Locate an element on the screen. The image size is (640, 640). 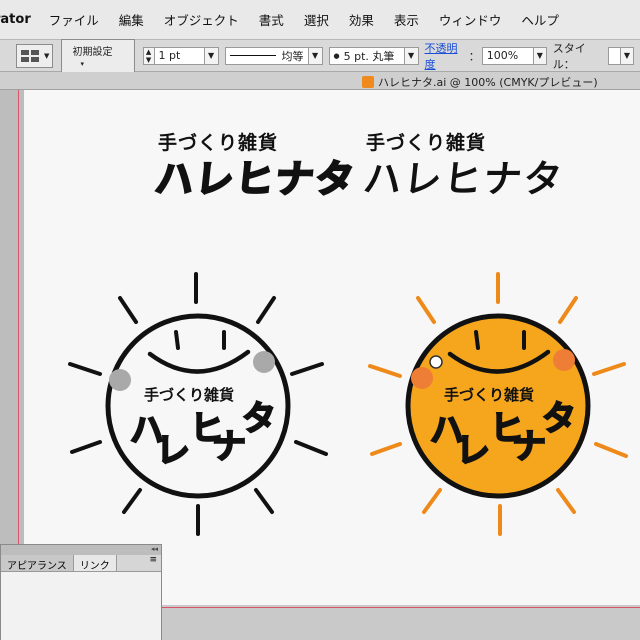
brush-control: ● 5 pt. 丸筆 ▼ is located at coordinates (373, 55).